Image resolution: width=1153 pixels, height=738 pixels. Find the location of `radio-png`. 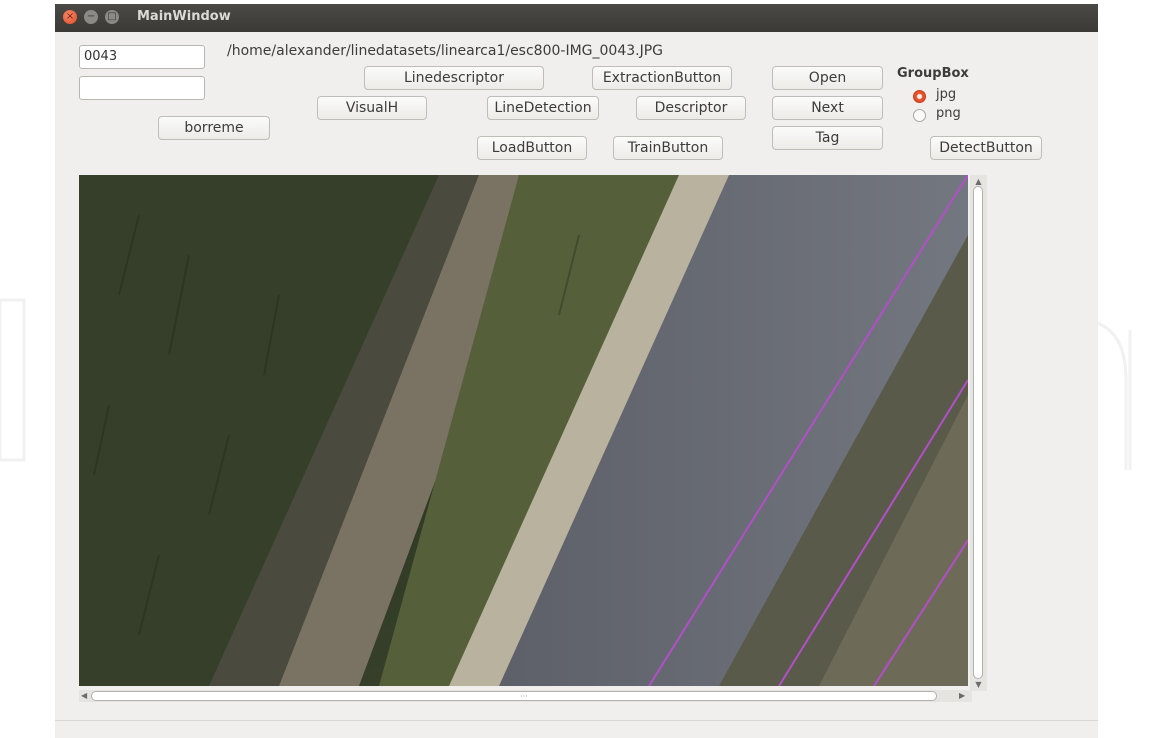

radio-png is located at coordinates (919, 115).